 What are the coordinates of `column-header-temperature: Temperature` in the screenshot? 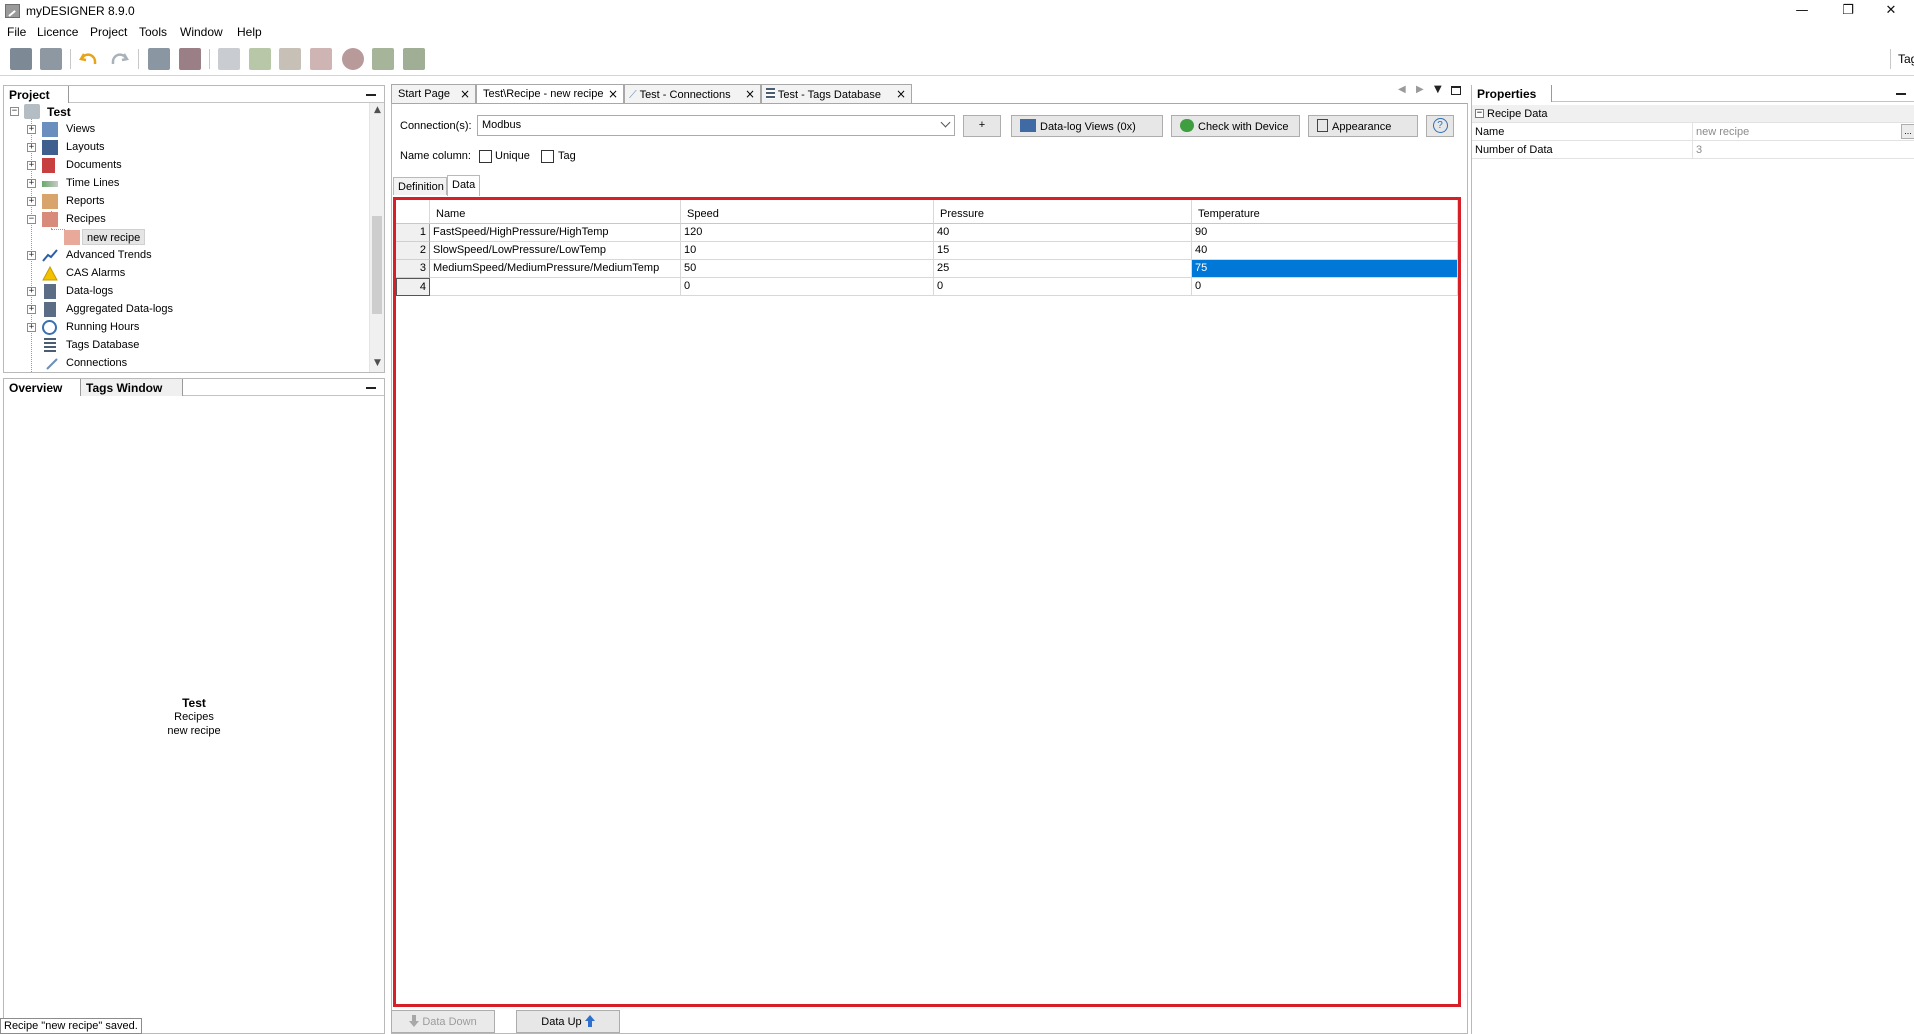 It's located at (1325, 212).